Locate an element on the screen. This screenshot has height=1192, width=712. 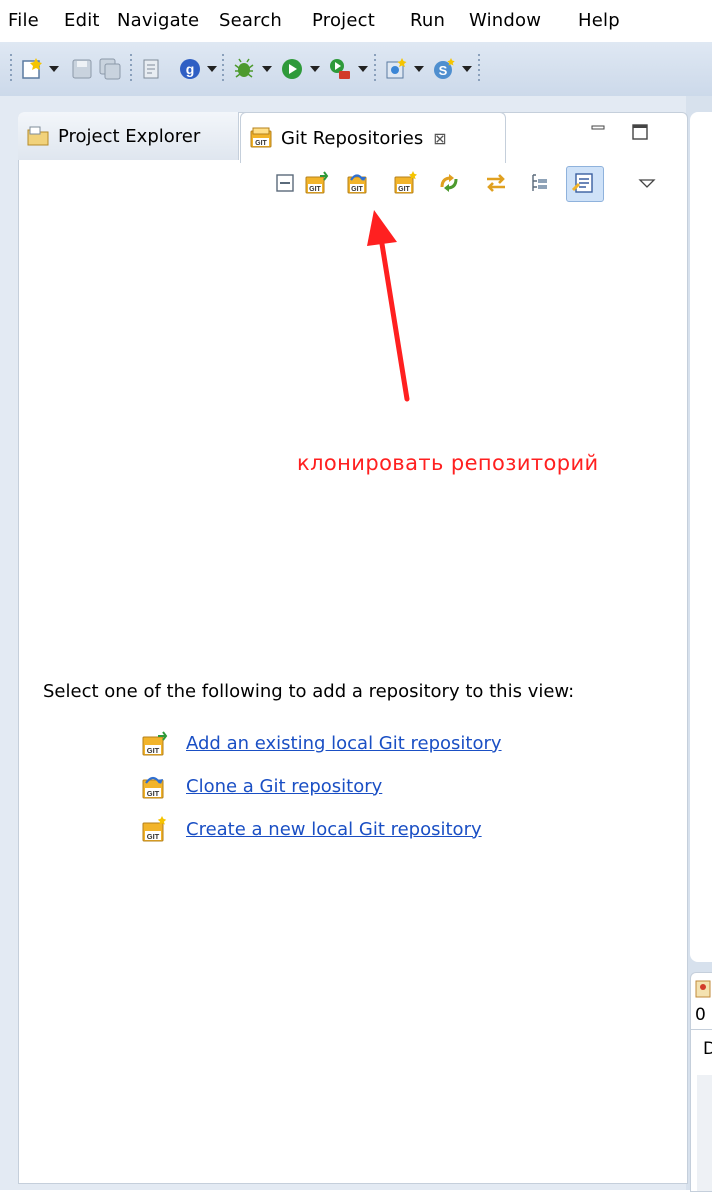
divider is located at coordinates (701, 1029).